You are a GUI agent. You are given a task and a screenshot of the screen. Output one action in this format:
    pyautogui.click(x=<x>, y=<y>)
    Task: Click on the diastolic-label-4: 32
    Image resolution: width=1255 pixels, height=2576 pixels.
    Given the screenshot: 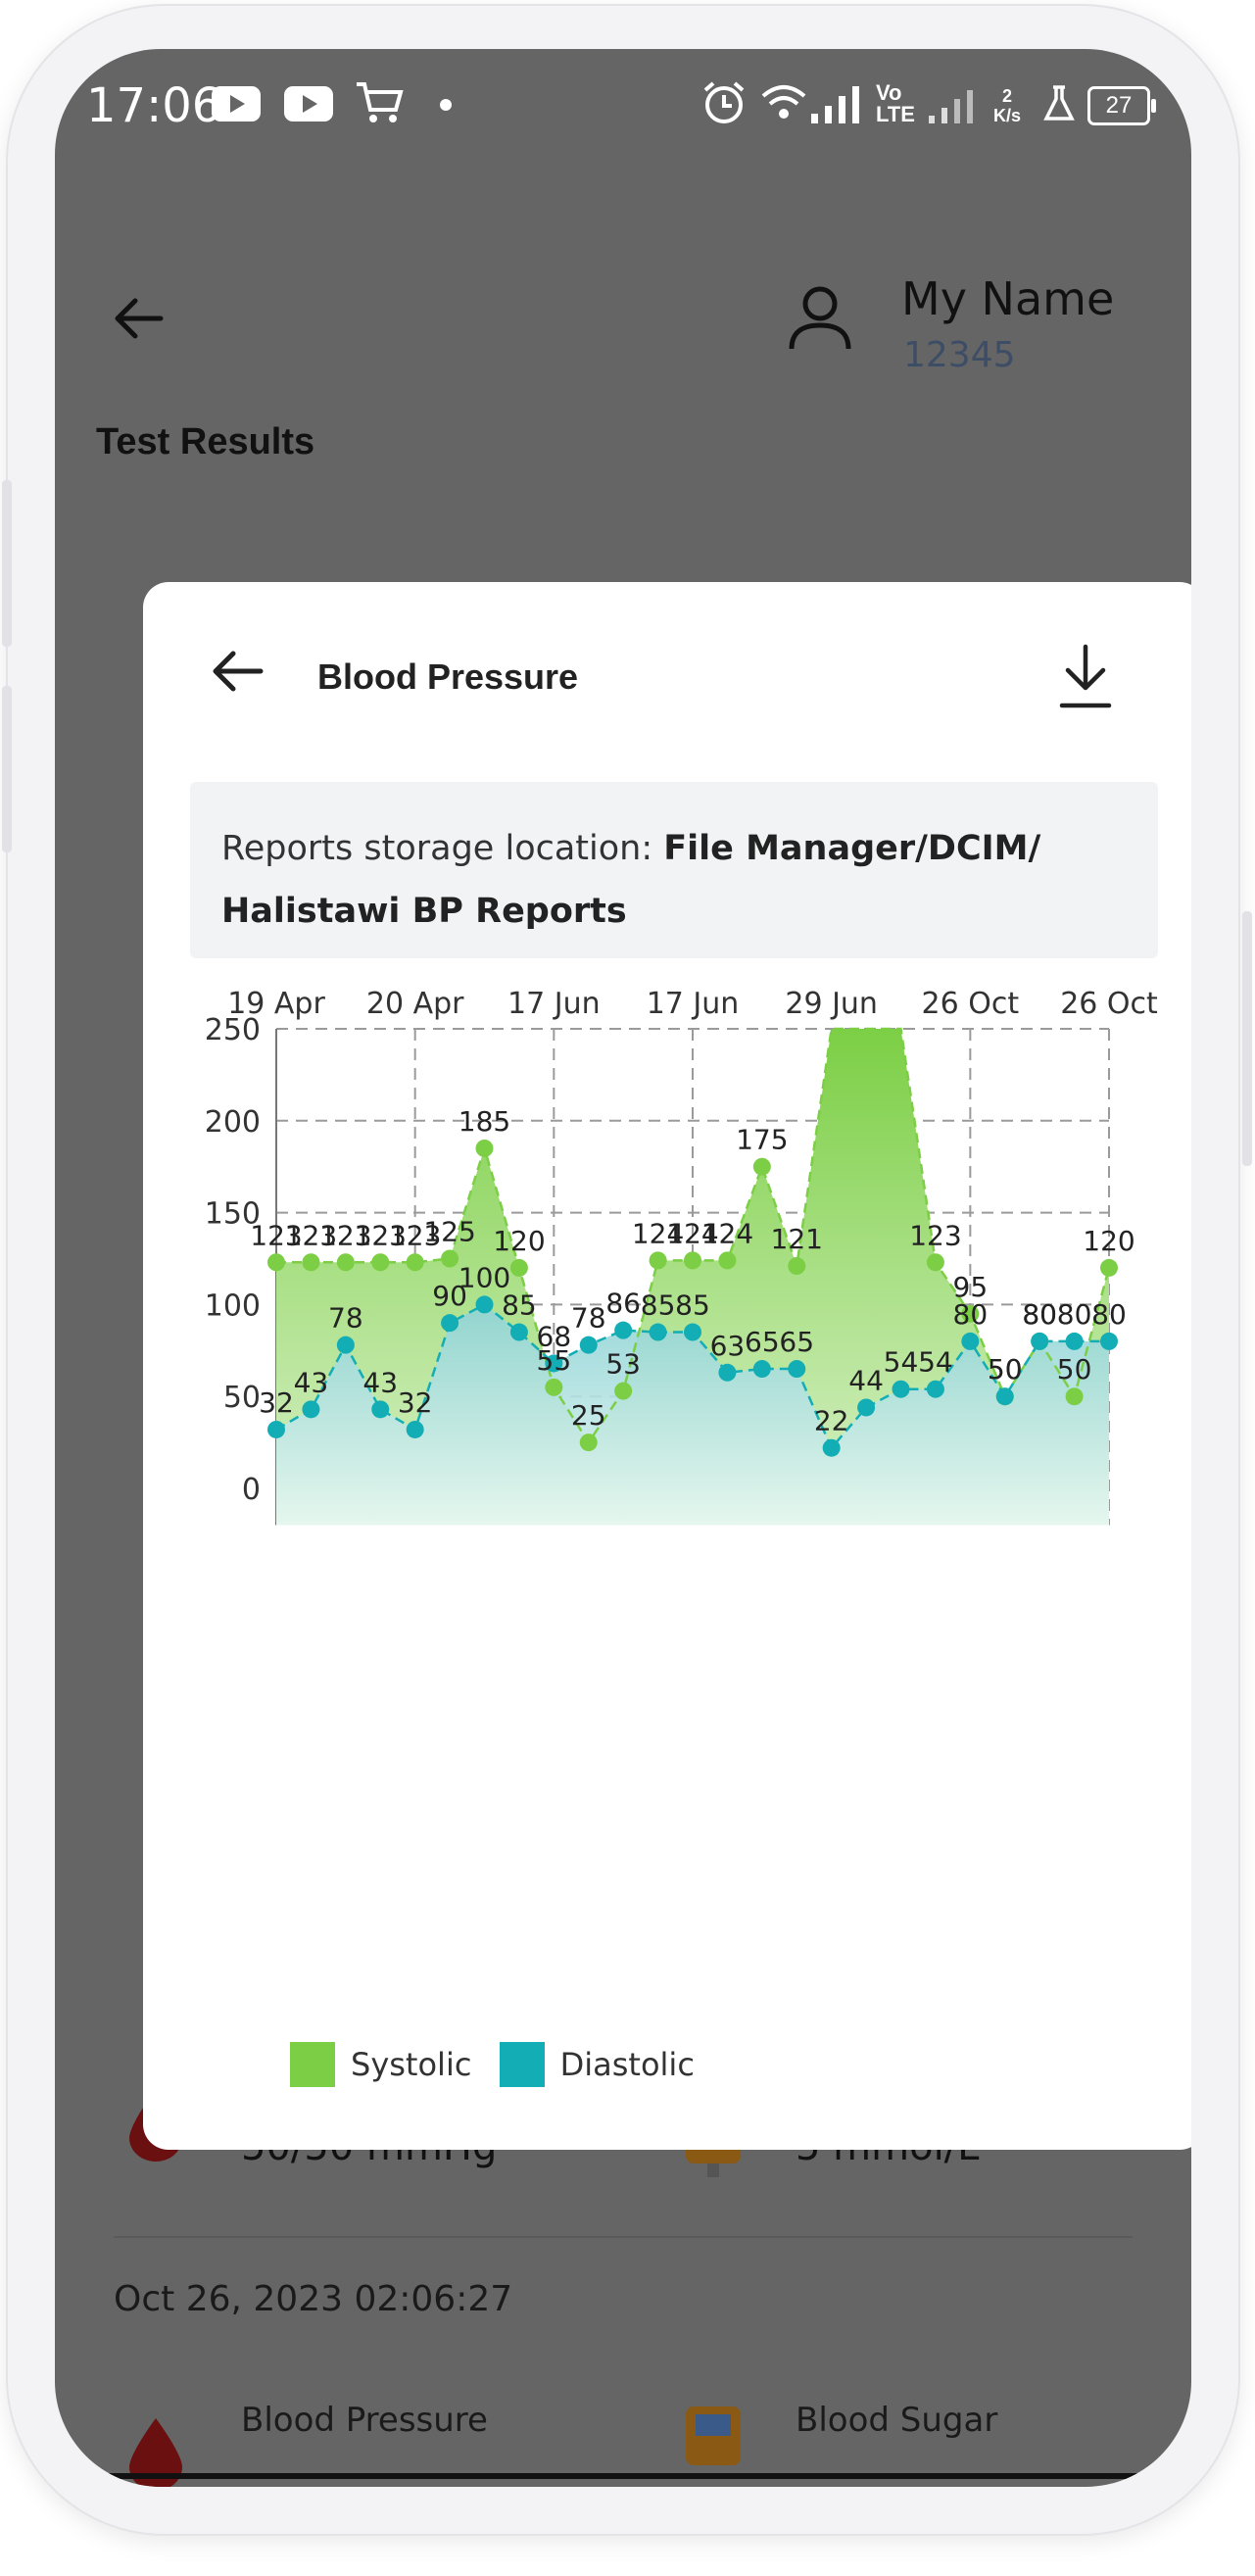 What is the action you would take?
    pyautogui.click(x=415, y=1402)
    